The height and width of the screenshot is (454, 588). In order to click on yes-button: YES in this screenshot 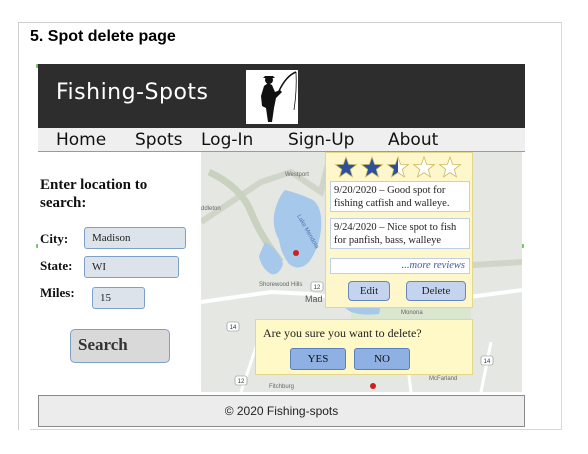, I will do `click(318, 359)`.